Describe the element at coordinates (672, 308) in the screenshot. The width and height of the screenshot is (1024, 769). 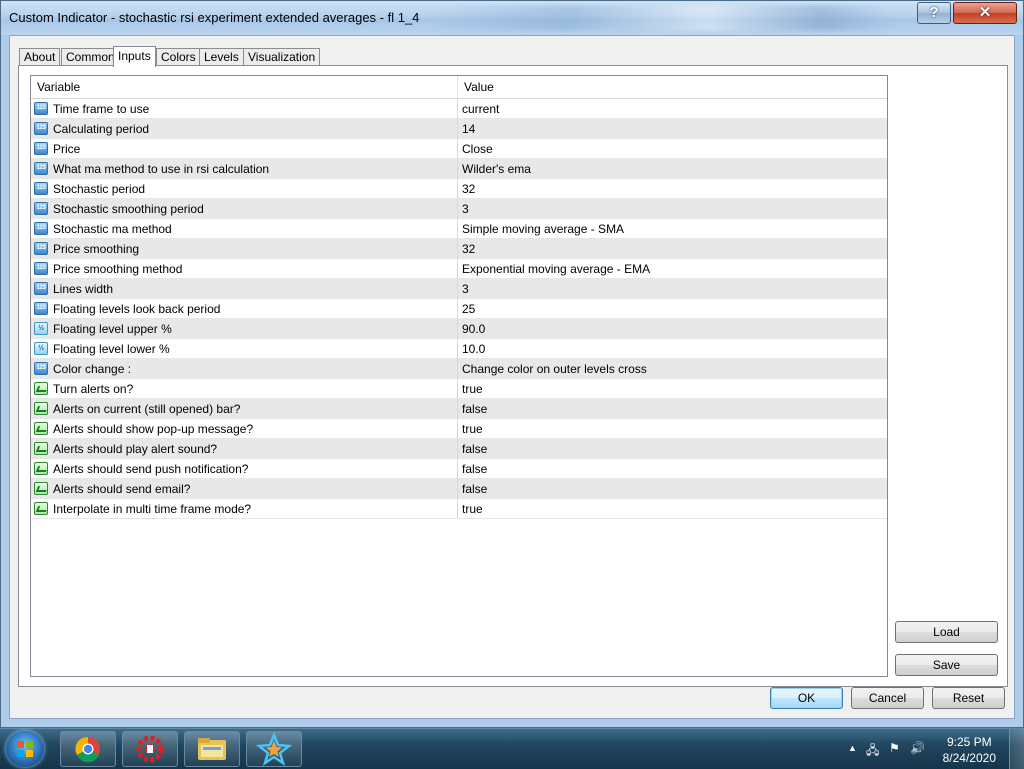
I see `value-cell: 25` at that location.